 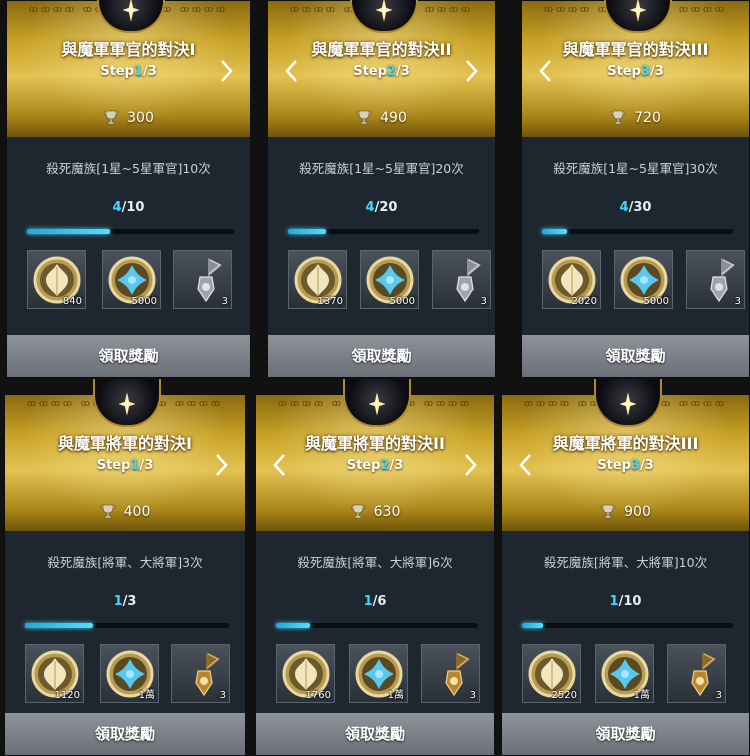 I want to click on quest-title: 與魔軍軍官的對決III, so click(x=635, y=49).